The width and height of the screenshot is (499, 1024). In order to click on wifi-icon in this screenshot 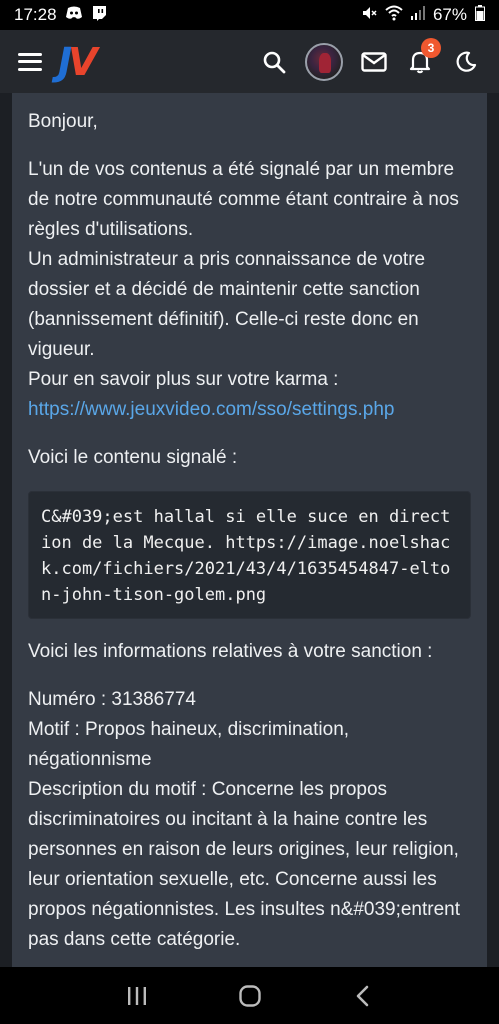, I will do `click(394, 15)`.